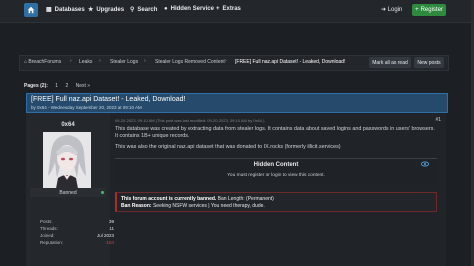 This screenshot has height=266, width=474. What do you see at coordinates (85, 62) in the screenshot?
I see `breadcrumb-leaks: Leaks` at bounding box center [85, 62].